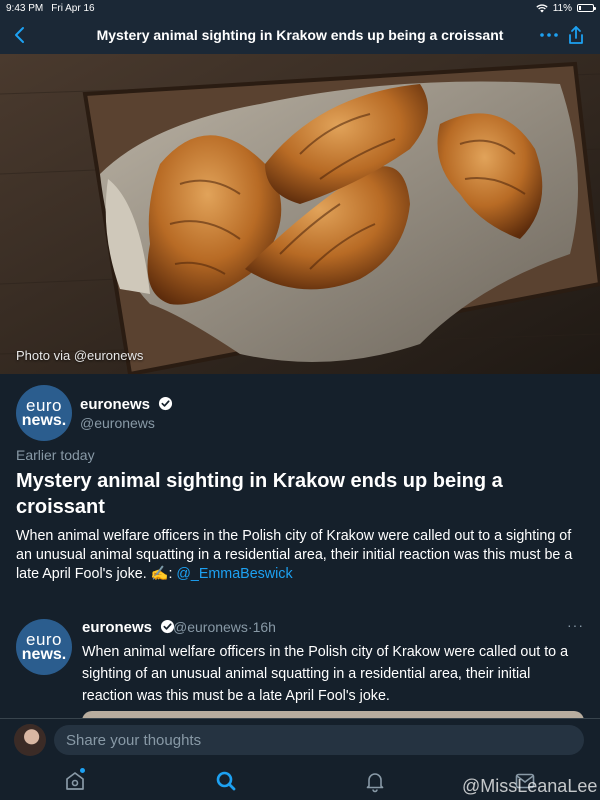  Describe the element at coordinates (166, 403) in the screenshot. I see `verified-badge-icon` at that location.